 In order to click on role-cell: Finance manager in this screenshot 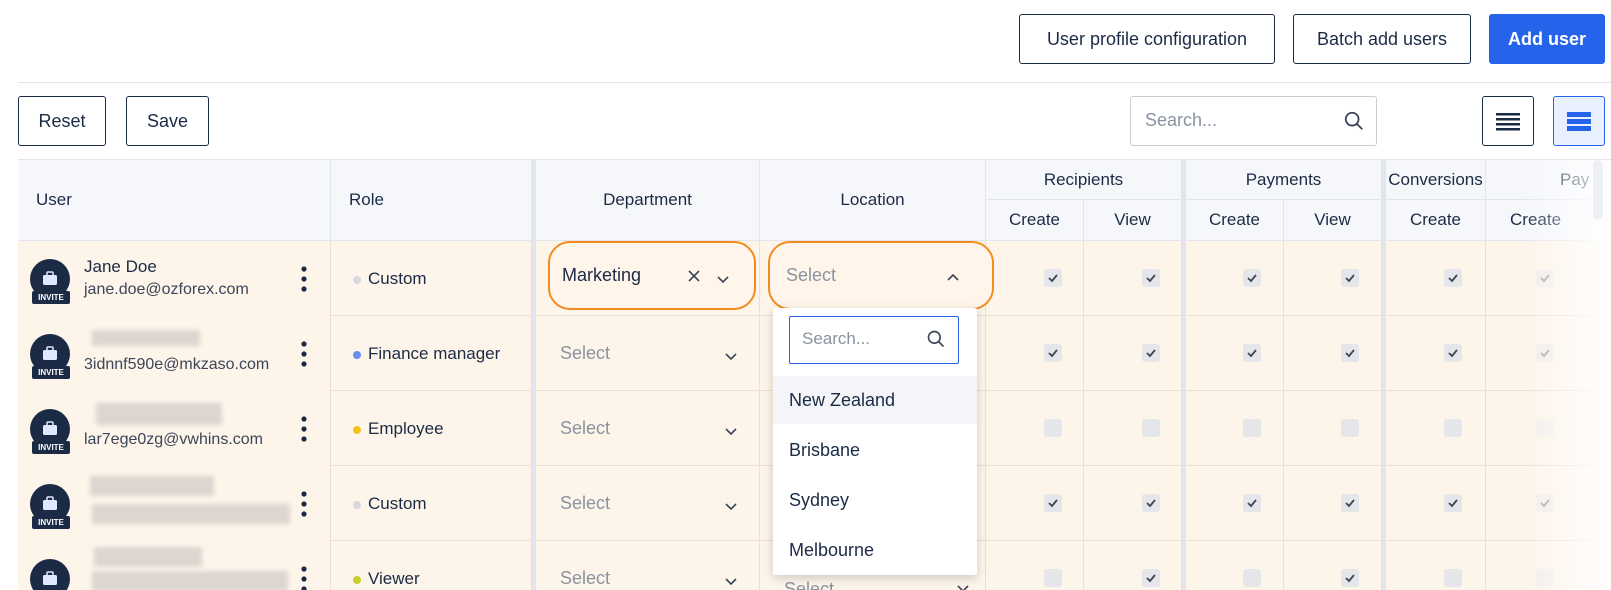, I will do `click(431, 353)`.